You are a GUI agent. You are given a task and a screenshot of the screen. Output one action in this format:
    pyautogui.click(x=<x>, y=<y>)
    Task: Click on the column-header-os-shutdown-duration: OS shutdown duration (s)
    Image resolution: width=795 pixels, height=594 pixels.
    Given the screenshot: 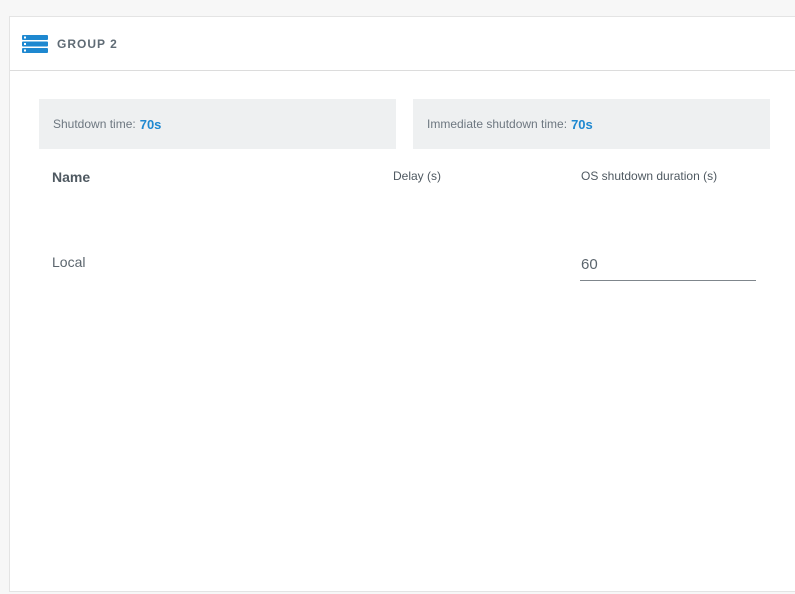 What is the action you would take?
    pyautogui.click(x=649, y=176)
    